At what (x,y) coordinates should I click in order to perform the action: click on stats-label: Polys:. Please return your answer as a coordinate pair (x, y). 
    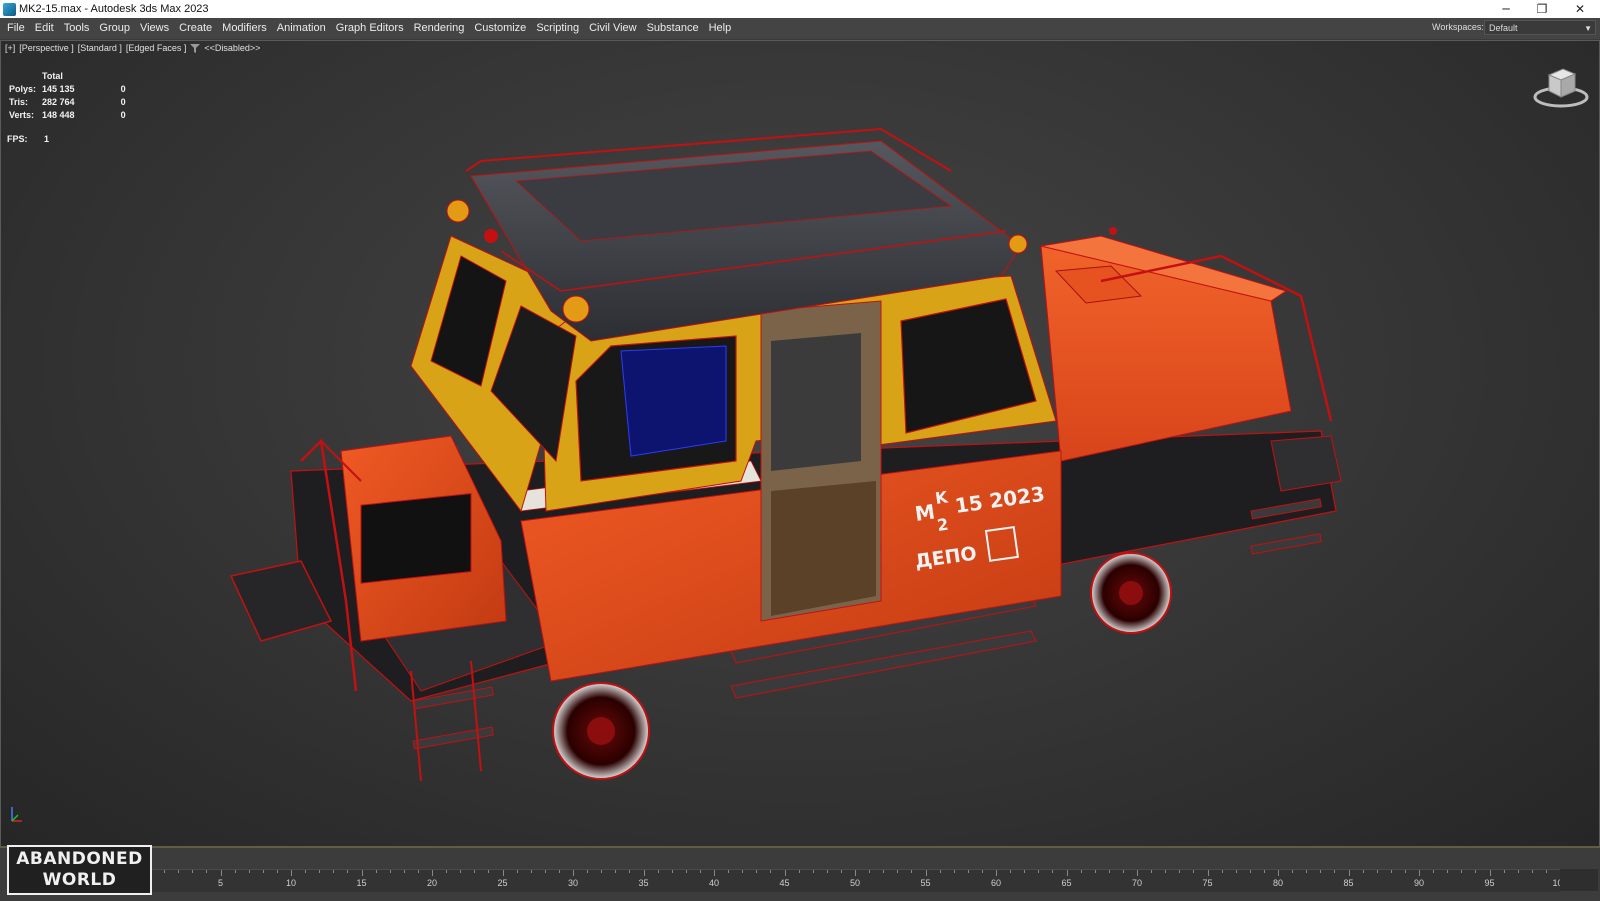
    Looking at the image, I should click on (23, 88).